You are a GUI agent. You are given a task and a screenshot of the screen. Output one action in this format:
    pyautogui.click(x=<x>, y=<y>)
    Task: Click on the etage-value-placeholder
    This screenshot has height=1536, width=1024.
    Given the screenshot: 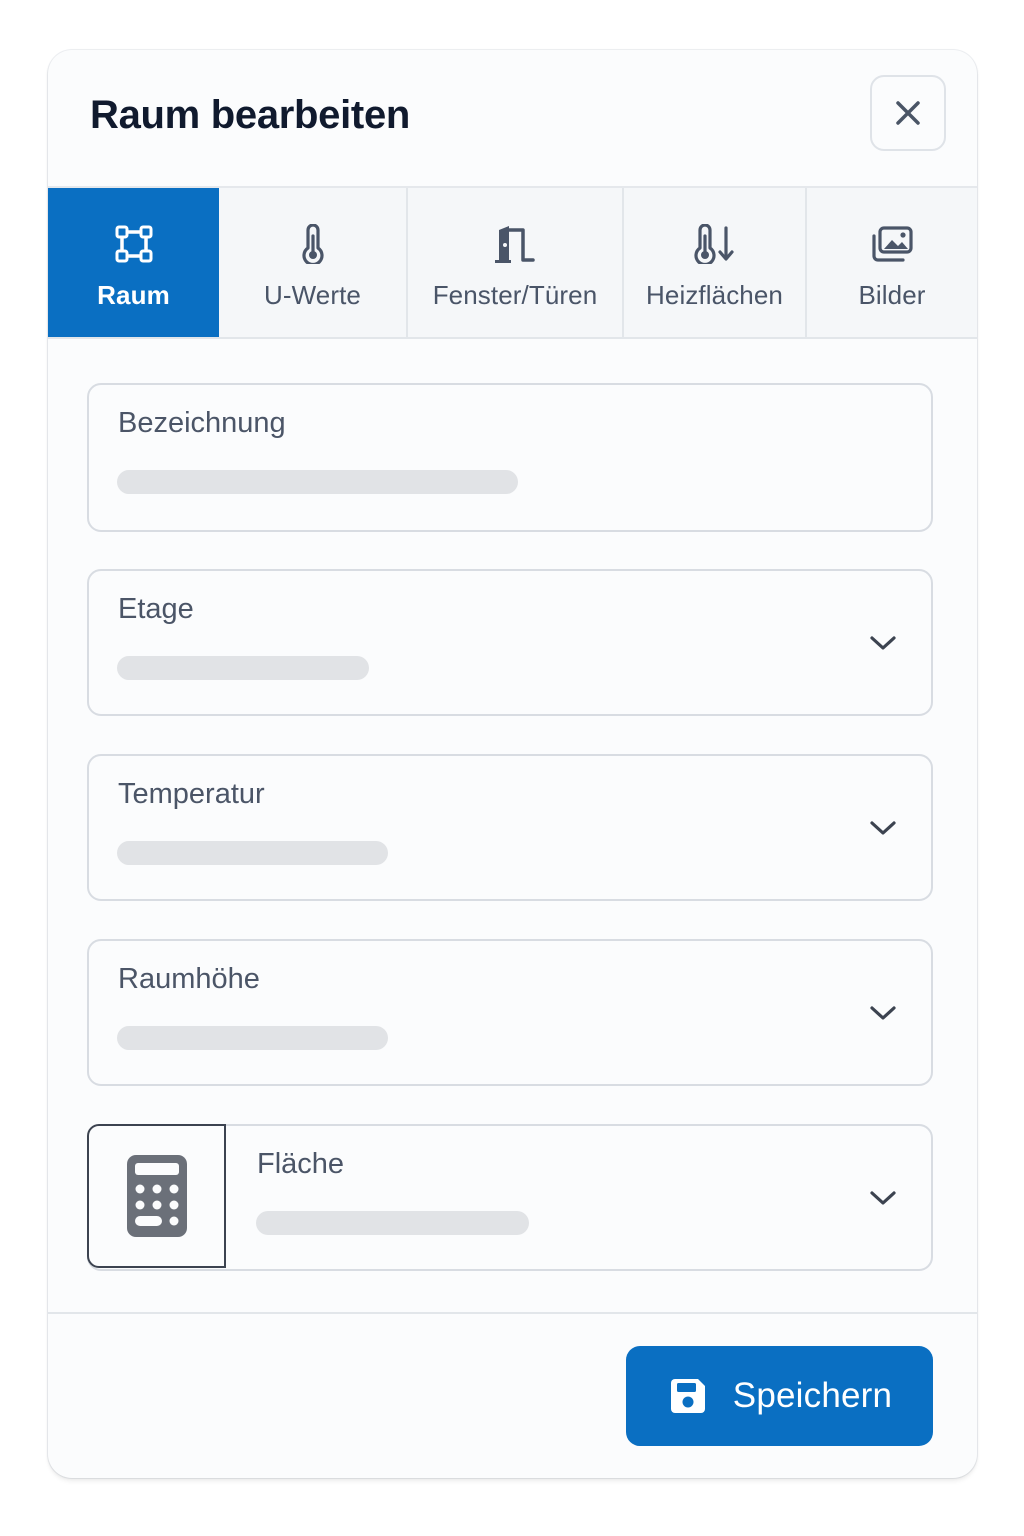 What is the action you would take?
    pyautogui.click(x=243, y=668)
    